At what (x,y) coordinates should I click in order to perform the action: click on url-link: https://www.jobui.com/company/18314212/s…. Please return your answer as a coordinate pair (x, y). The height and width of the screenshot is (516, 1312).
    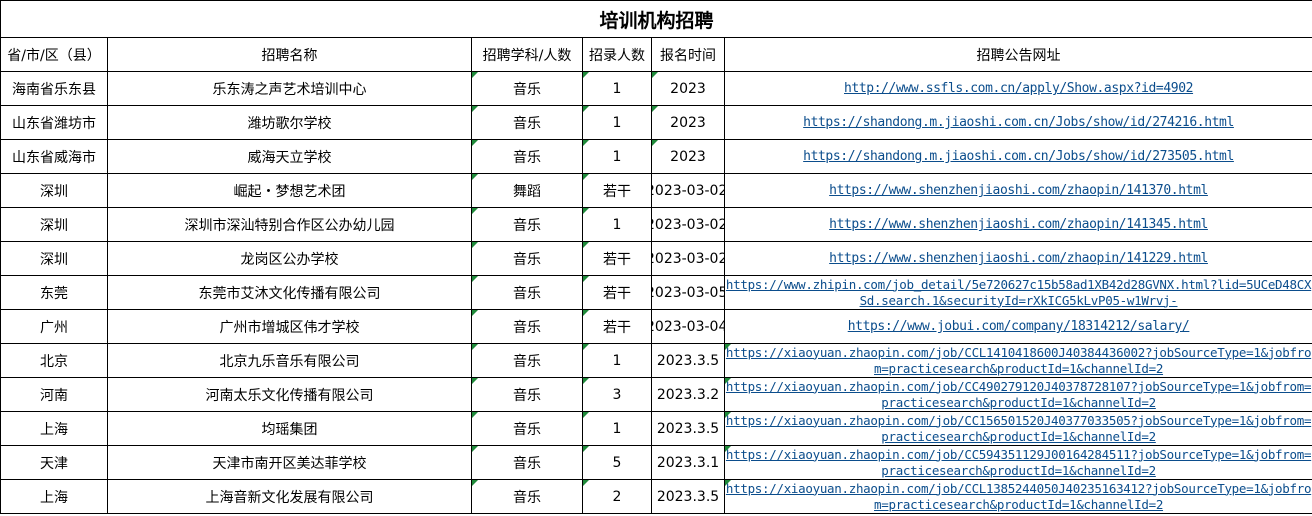
    Looking at the image, I should click on (1019, 326).